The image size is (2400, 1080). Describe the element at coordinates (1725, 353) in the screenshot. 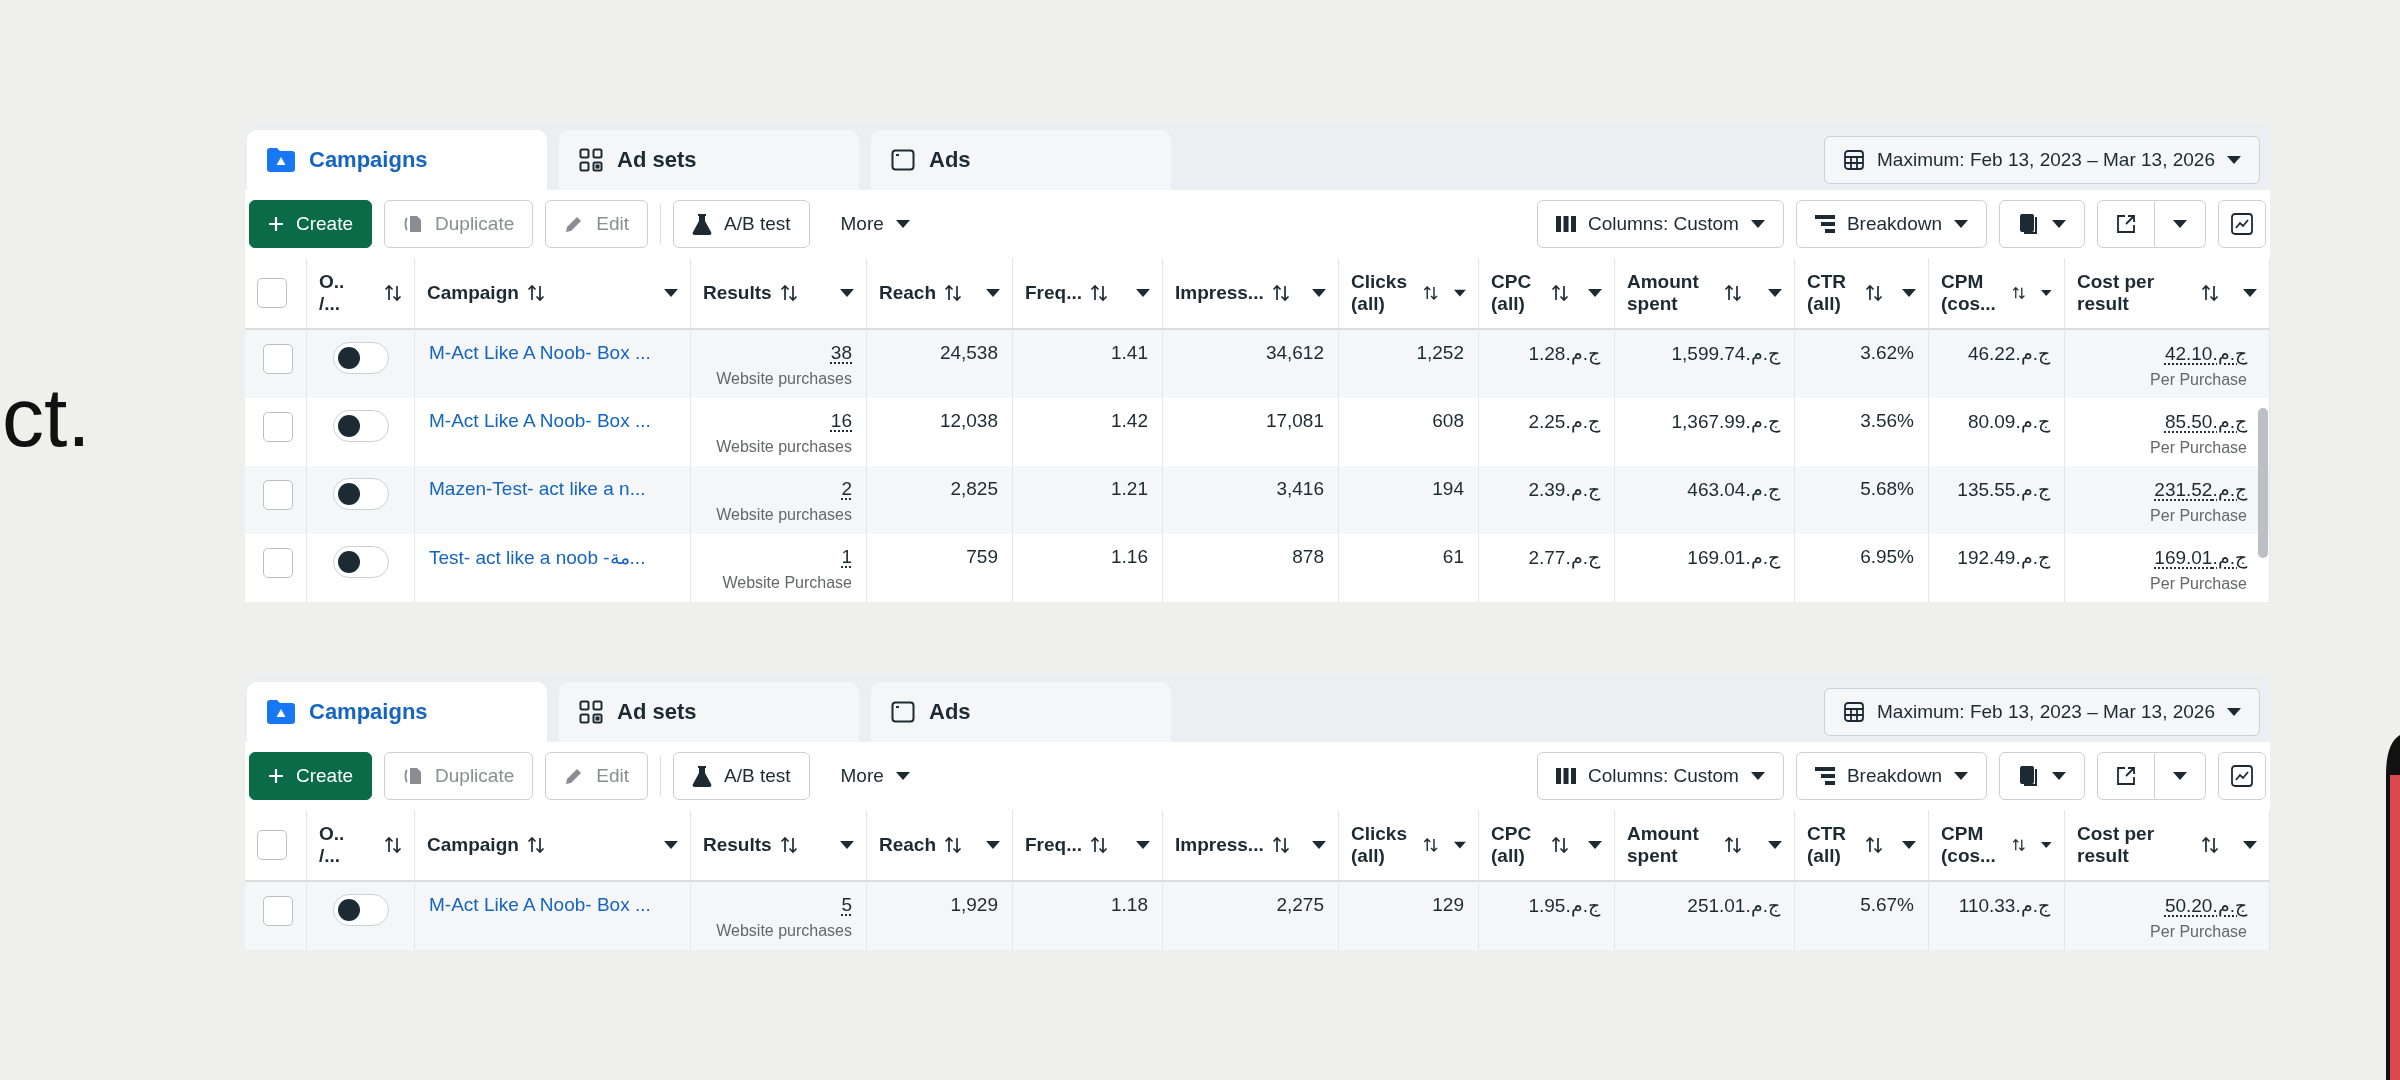

I see `table-cell: ج.م.1,599.74` at that location.